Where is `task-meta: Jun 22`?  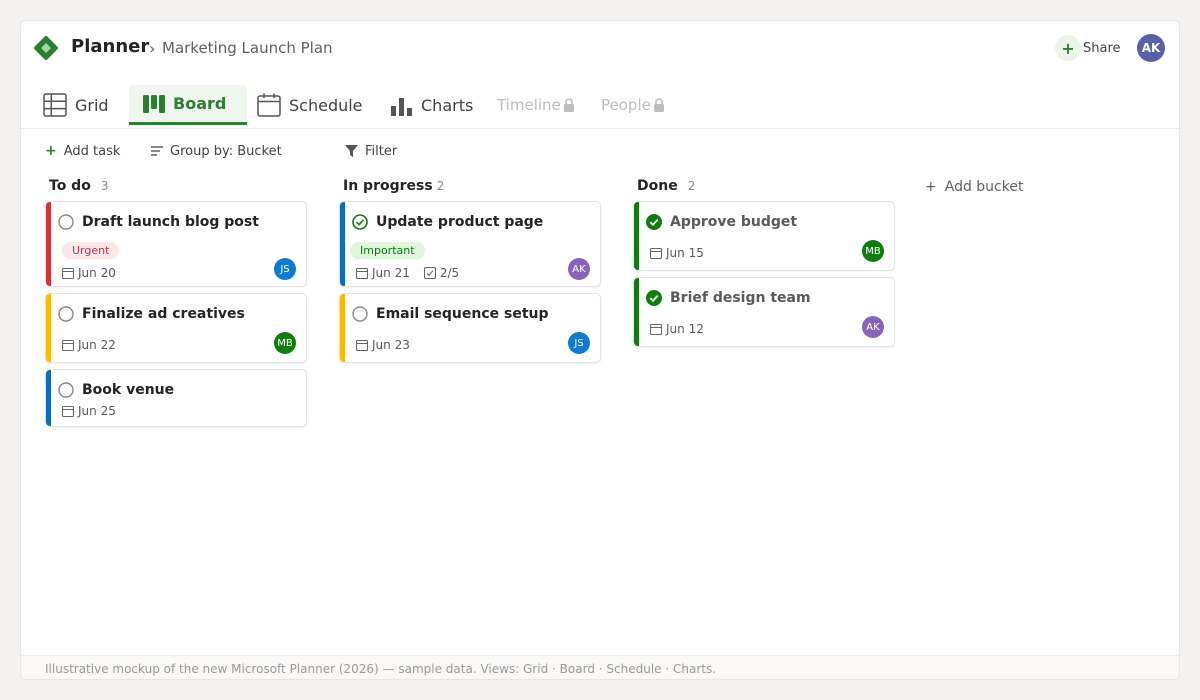 task-meta: Jun 22 is located at coordinates (89, 345).